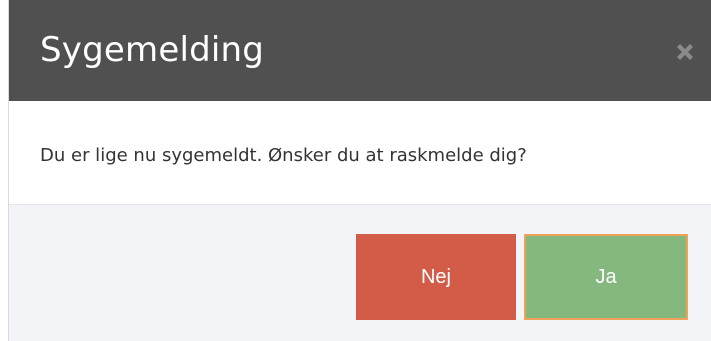  Describe the element at coordinates (606, 277) in the screenshot. I see `yes-button: Ja` at that location.